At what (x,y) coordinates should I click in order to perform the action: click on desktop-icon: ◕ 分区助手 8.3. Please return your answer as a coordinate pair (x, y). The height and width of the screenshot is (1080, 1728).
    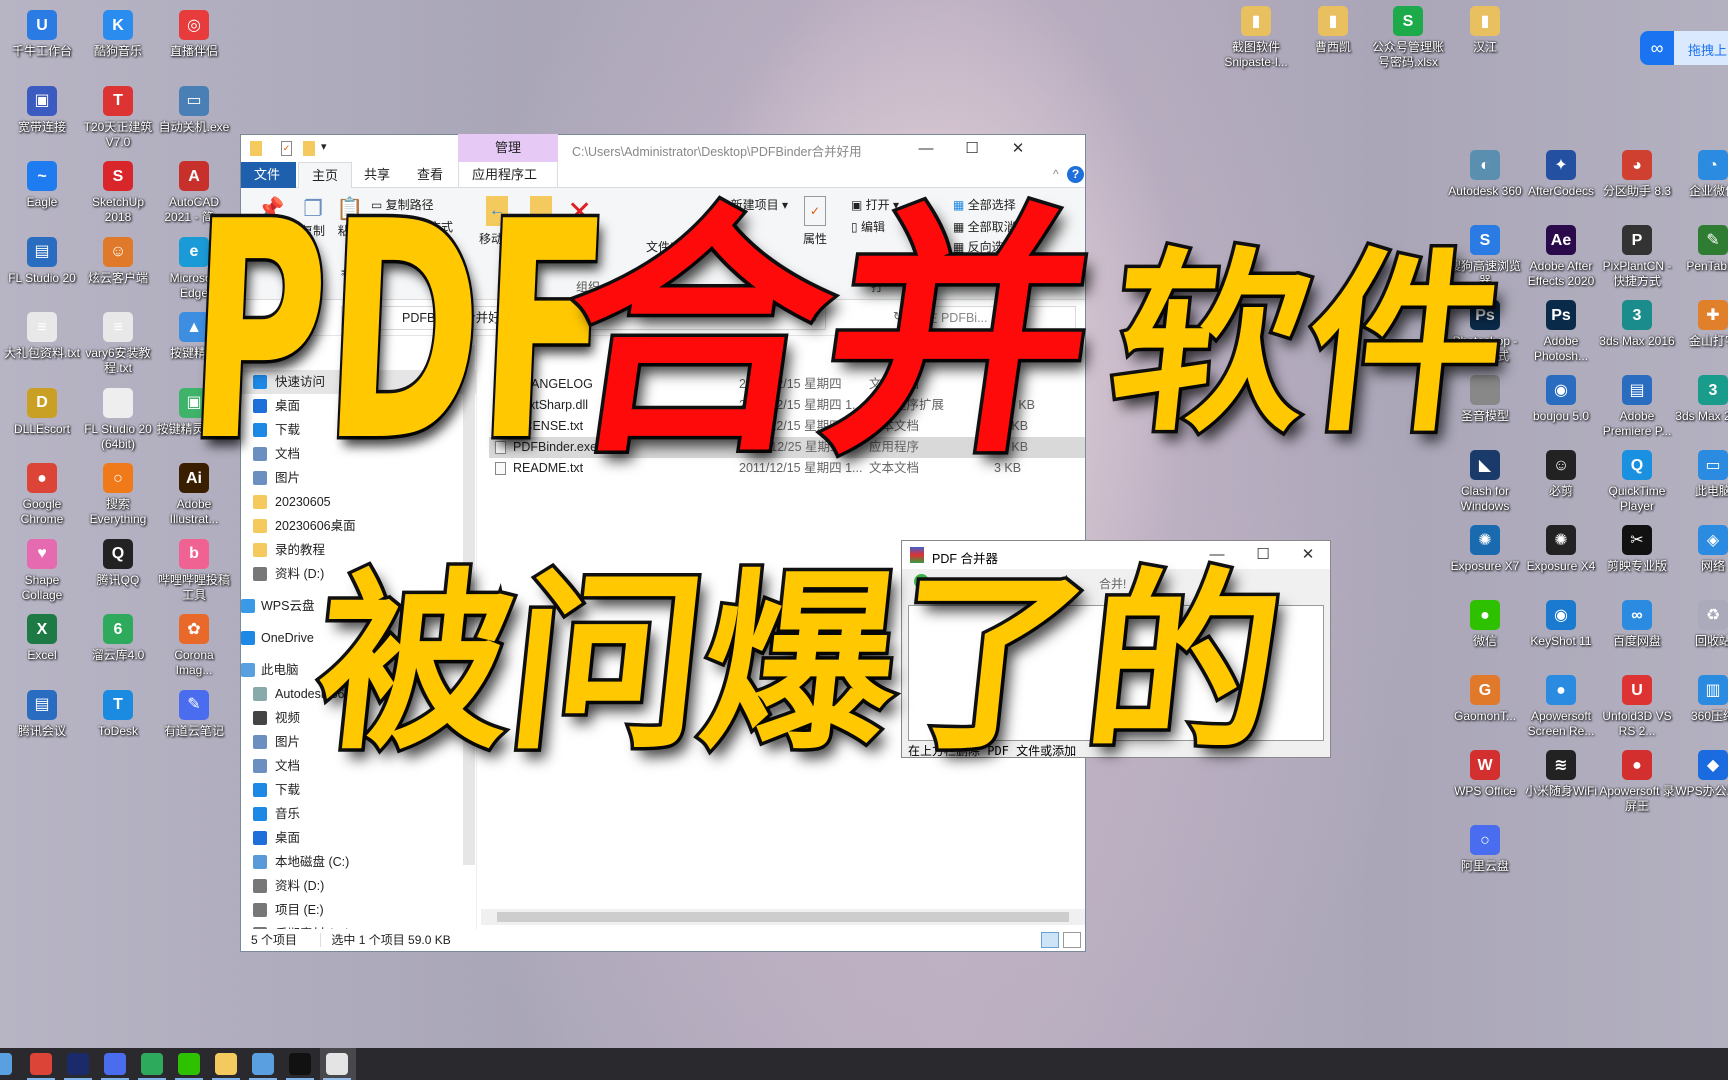
    Looking at the image, I should click on (1637, 174).